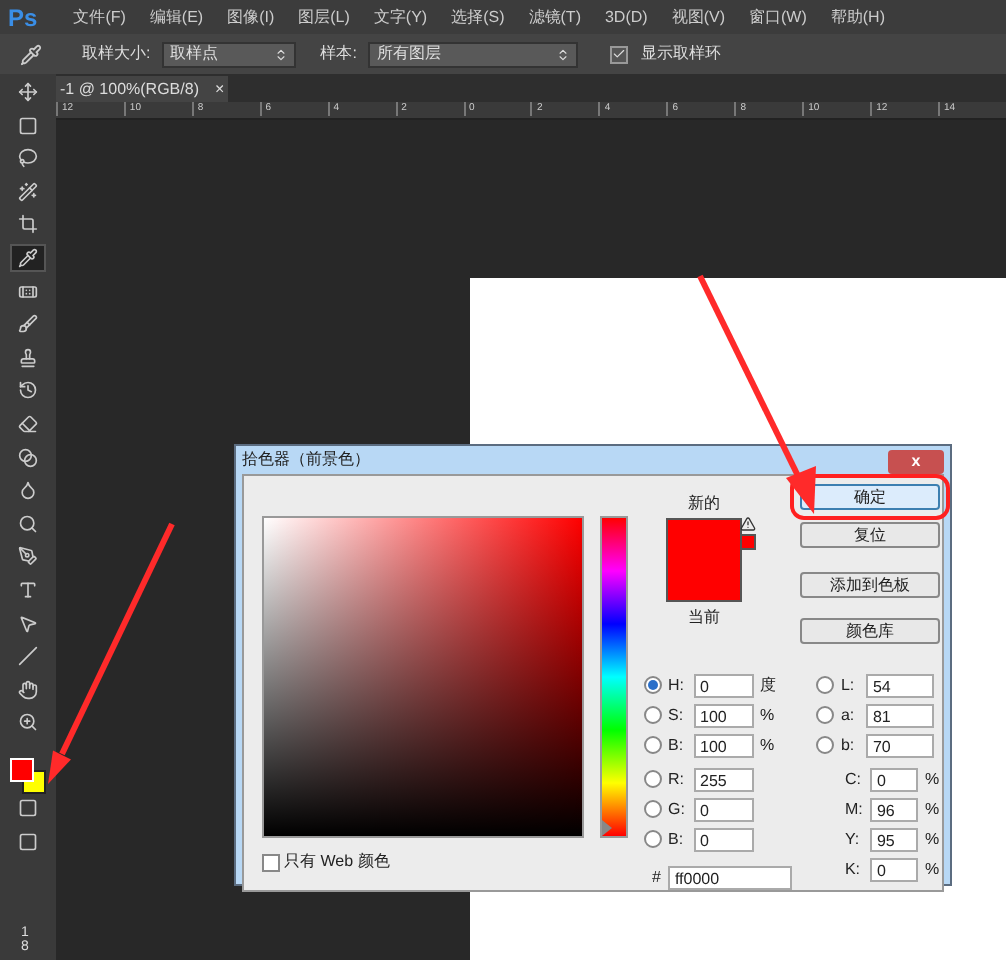 The image size is (1006, 960). I want to click on pointer-icon, so click(28, 623).